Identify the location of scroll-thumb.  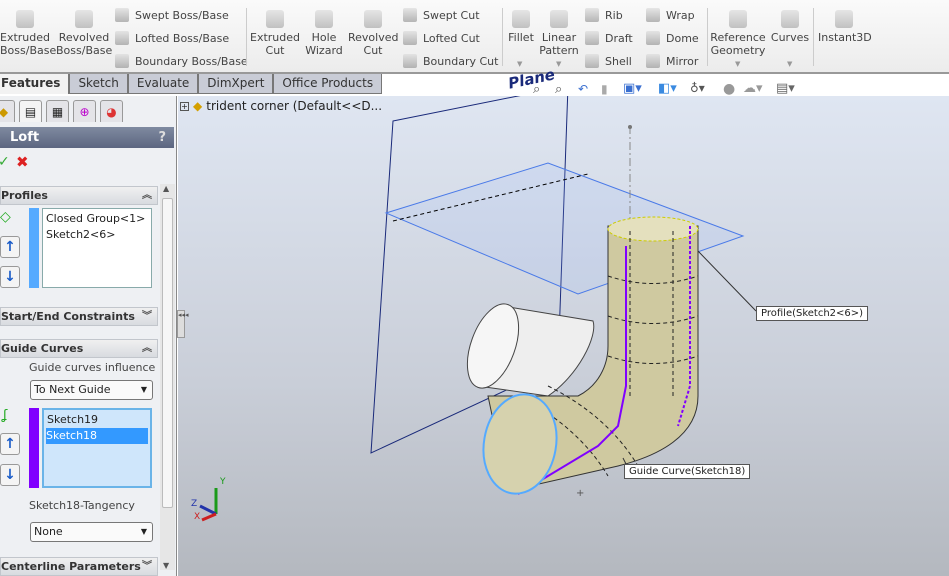
(167, 353).